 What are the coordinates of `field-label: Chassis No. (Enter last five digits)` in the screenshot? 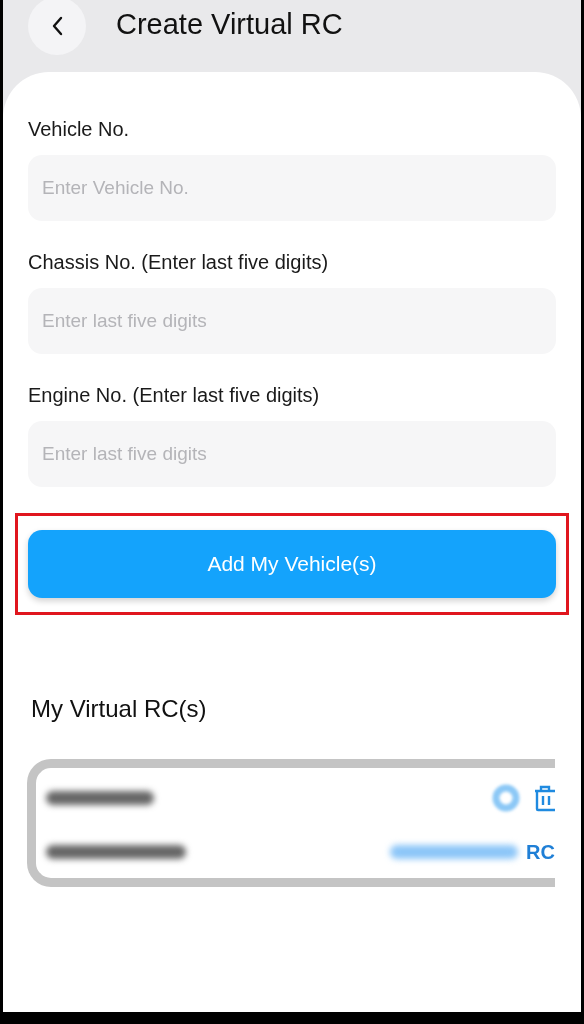 It's located at (179, 262).